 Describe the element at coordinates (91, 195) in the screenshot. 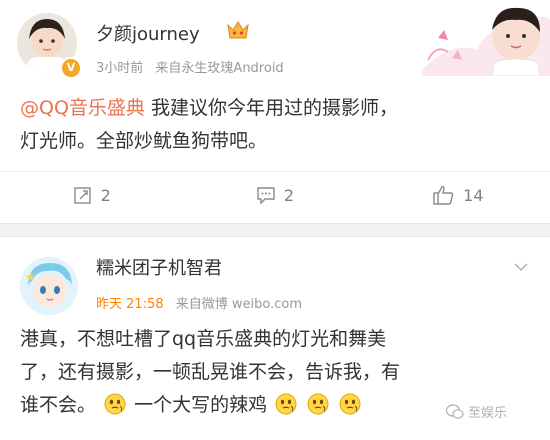

I see `repost-button: 2` at that location.